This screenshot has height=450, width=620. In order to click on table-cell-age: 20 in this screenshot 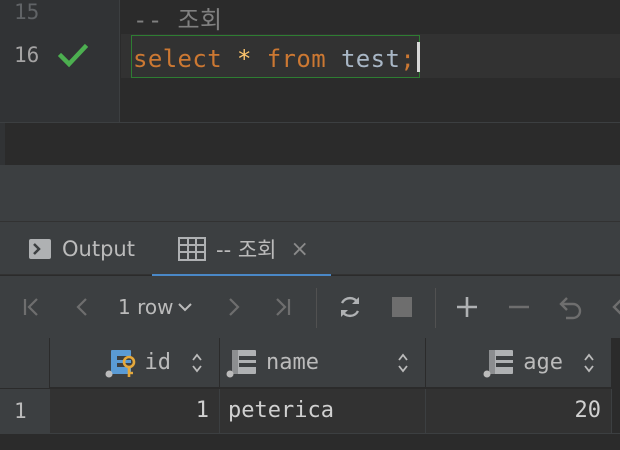, I will do `click(519, 411)`.